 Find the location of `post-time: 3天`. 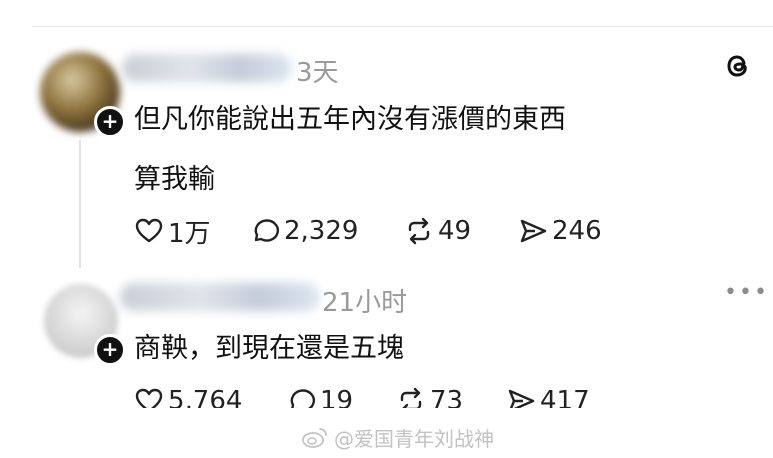

post-time: 3天 is located at coordinates (317, 73).